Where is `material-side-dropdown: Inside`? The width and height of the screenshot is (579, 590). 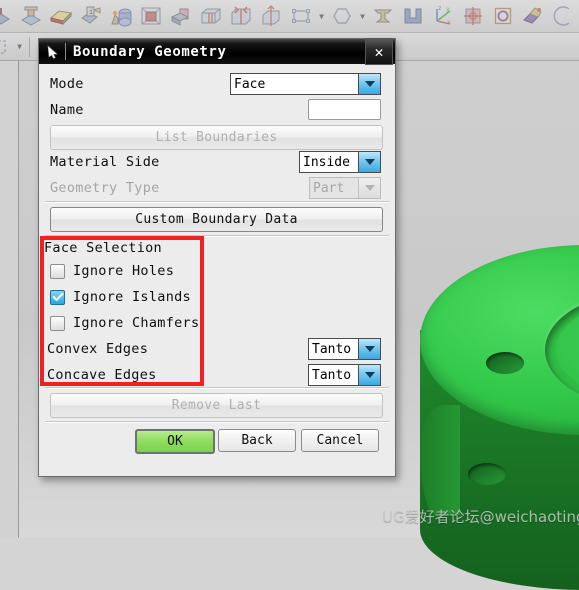 material-side-dropdown: Inside is located at coordinates (340, 162).